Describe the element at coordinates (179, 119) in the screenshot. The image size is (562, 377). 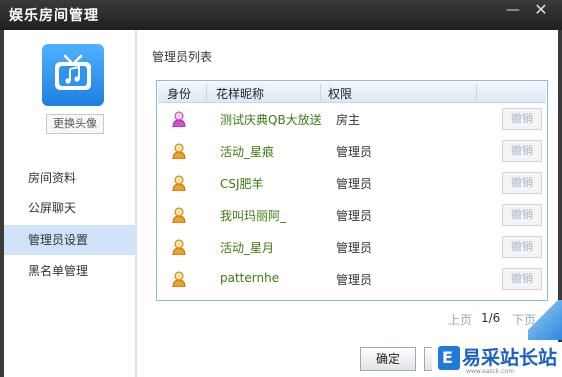
I see `owner-person-icon` at that location.